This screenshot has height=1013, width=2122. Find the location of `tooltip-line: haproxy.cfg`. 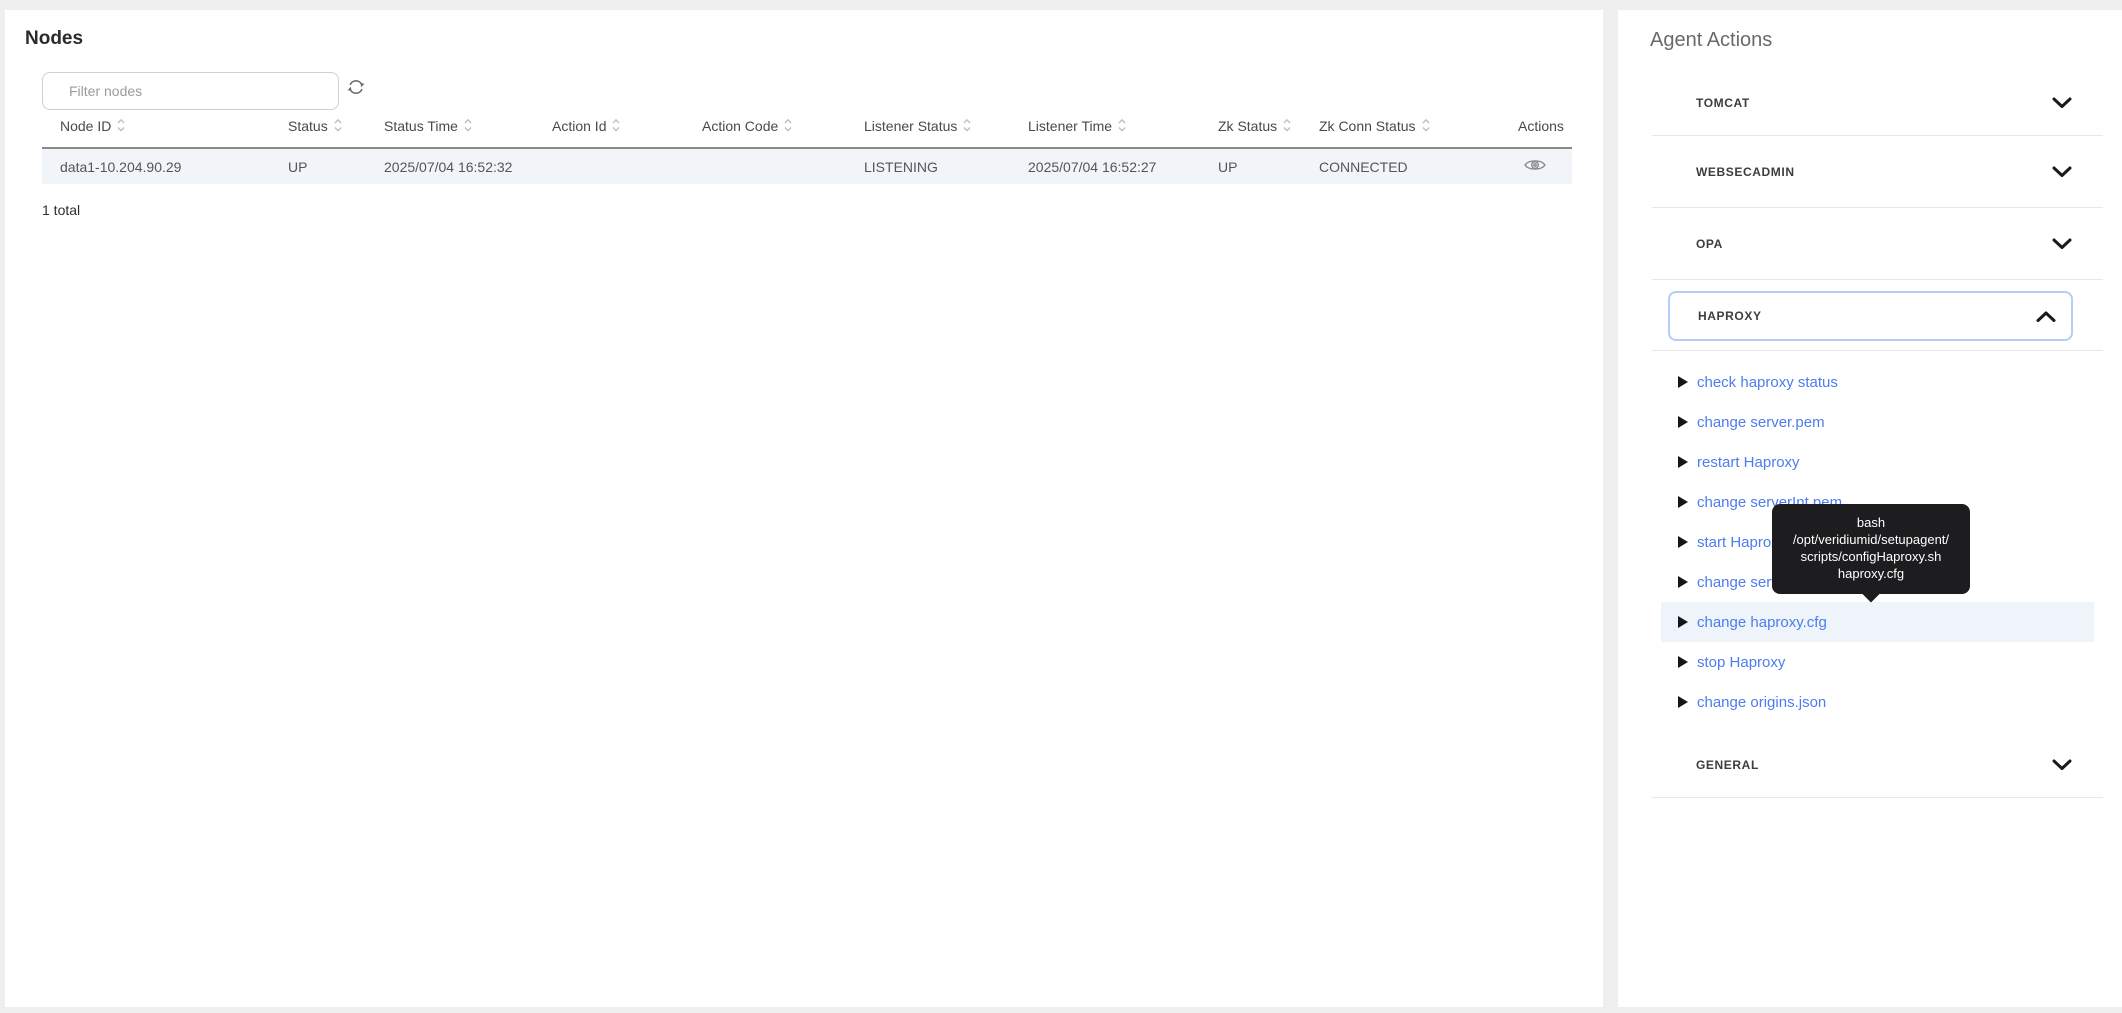

tooltip-line: haproxy.cfg is located at coordinates (1871, 573).